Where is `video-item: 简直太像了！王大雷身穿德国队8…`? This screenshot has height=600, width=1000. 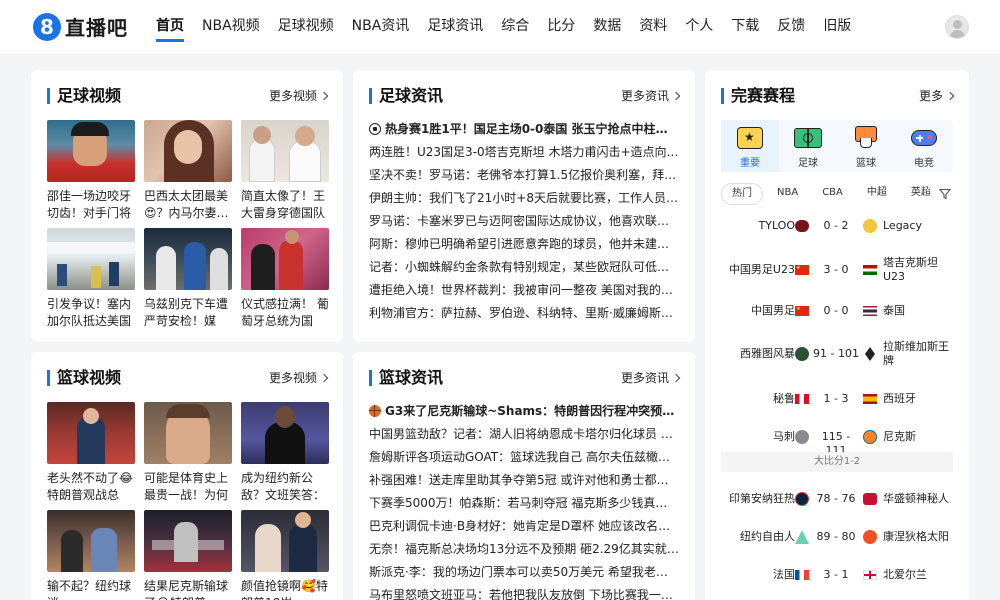
video-item: 简直太像了！王大雷身穿德国队8… is located at coordinates (285, 171).